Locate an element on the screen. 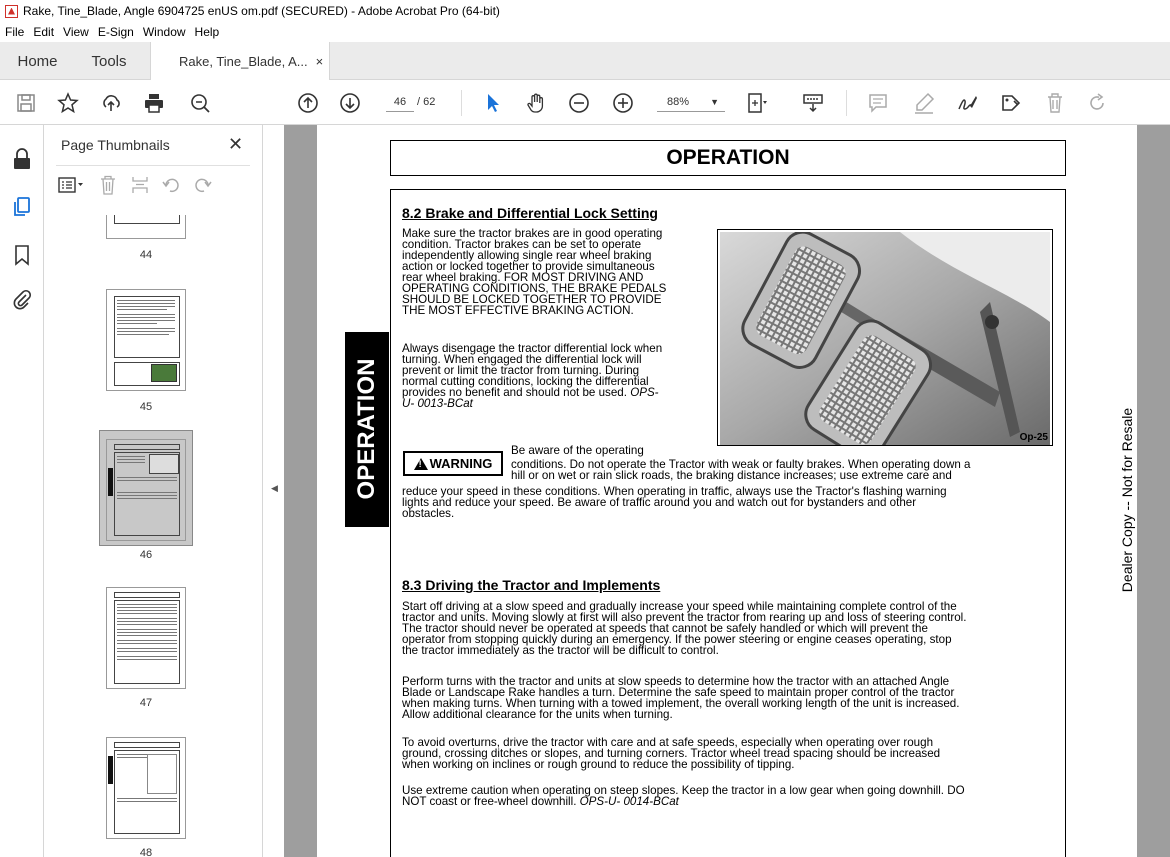 This screenshot has width=1170, height=857. prev-page-icon is located at coordinates (308, 103).